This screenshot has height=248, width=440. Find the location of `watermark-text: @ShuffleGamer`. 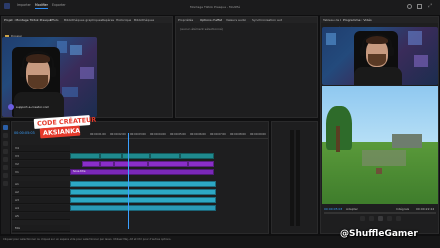

watermark-text: @ShuffleGamer is located at coordinates (379, 234).